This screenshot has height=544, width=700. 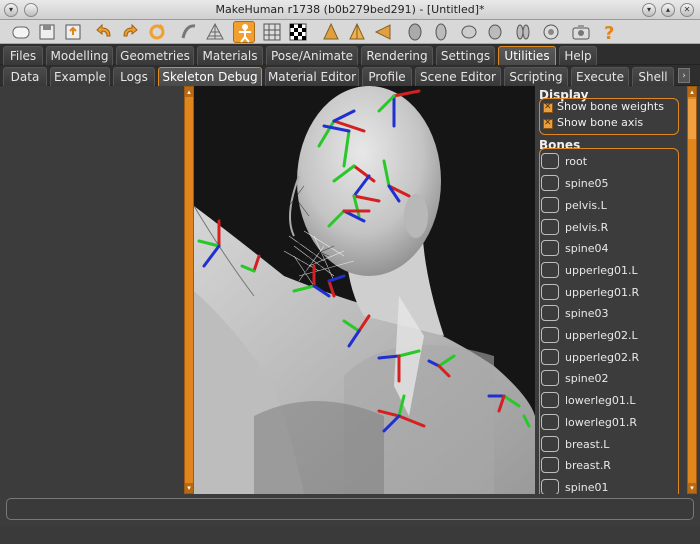 I want to click on bone-radio-root, so click(x=550, y=161).